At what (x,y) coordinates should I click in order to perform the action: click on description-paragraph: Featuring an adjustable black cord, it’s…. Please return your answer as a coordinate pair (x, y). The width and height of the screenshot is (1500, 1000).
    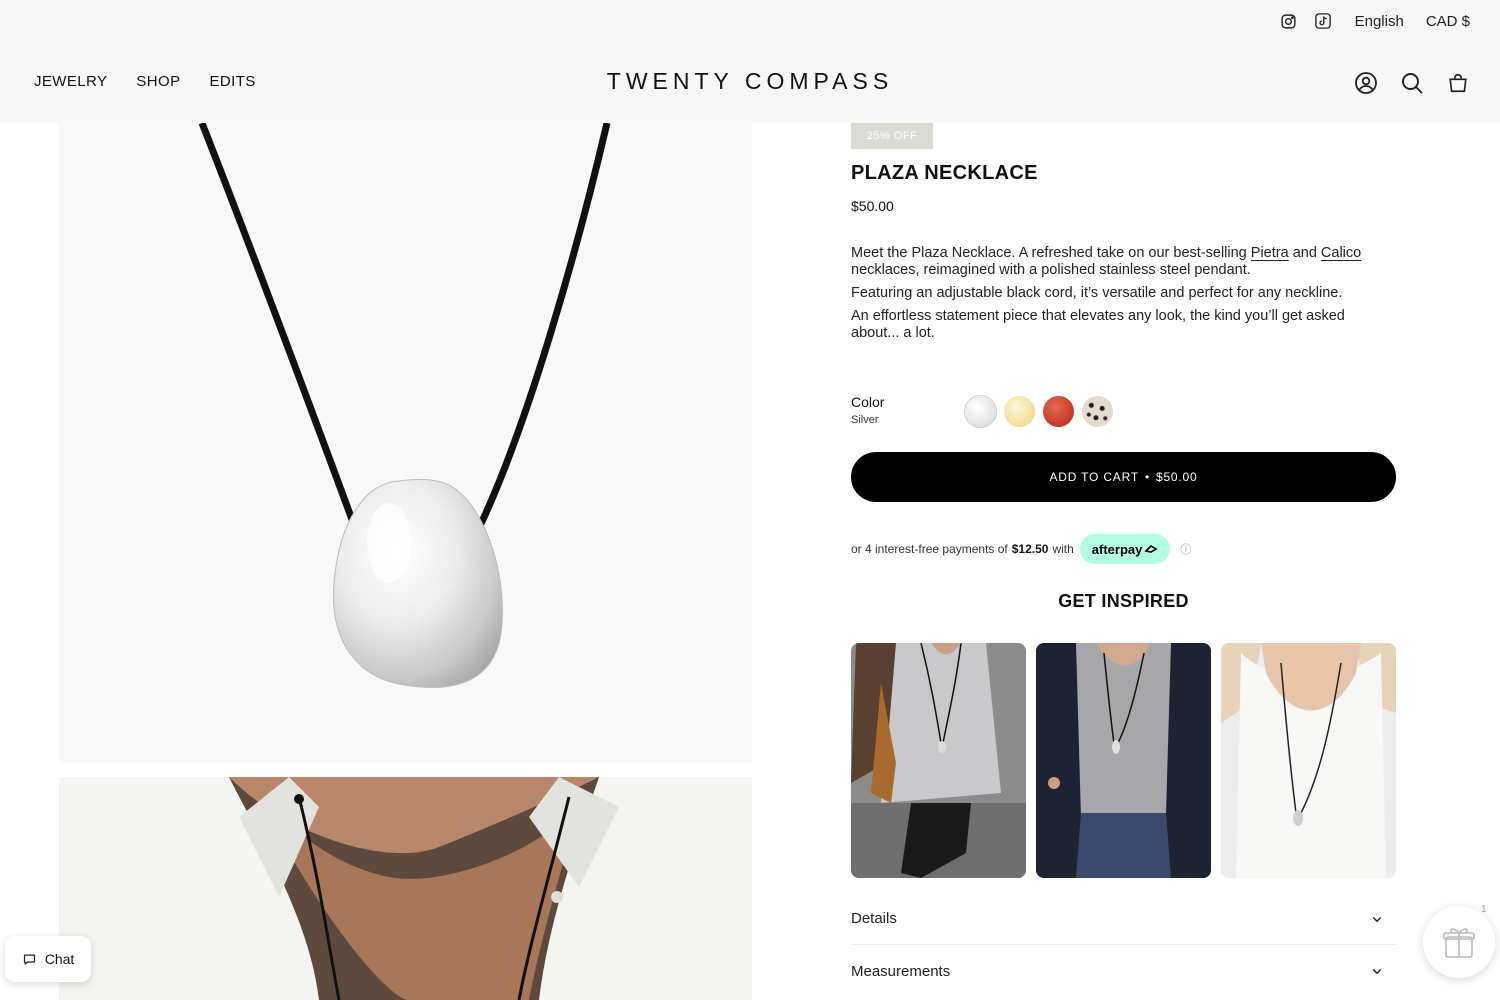
    Looking at the image, I should click on (1097, 293).